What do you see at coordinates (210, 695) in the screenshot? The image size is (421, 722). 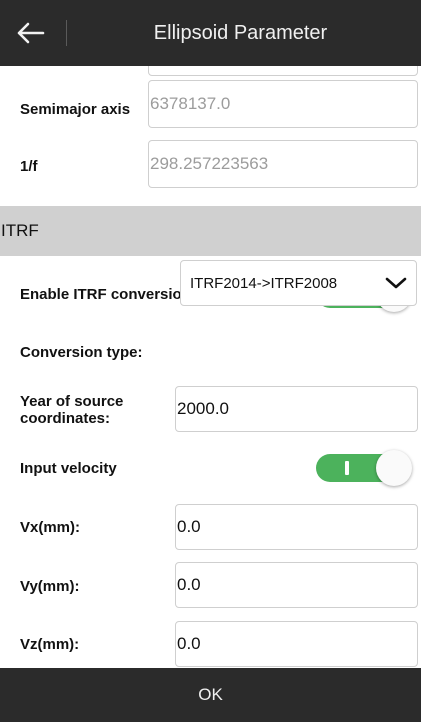 I see `ok-button: OK` at bounding box center [210, 695].